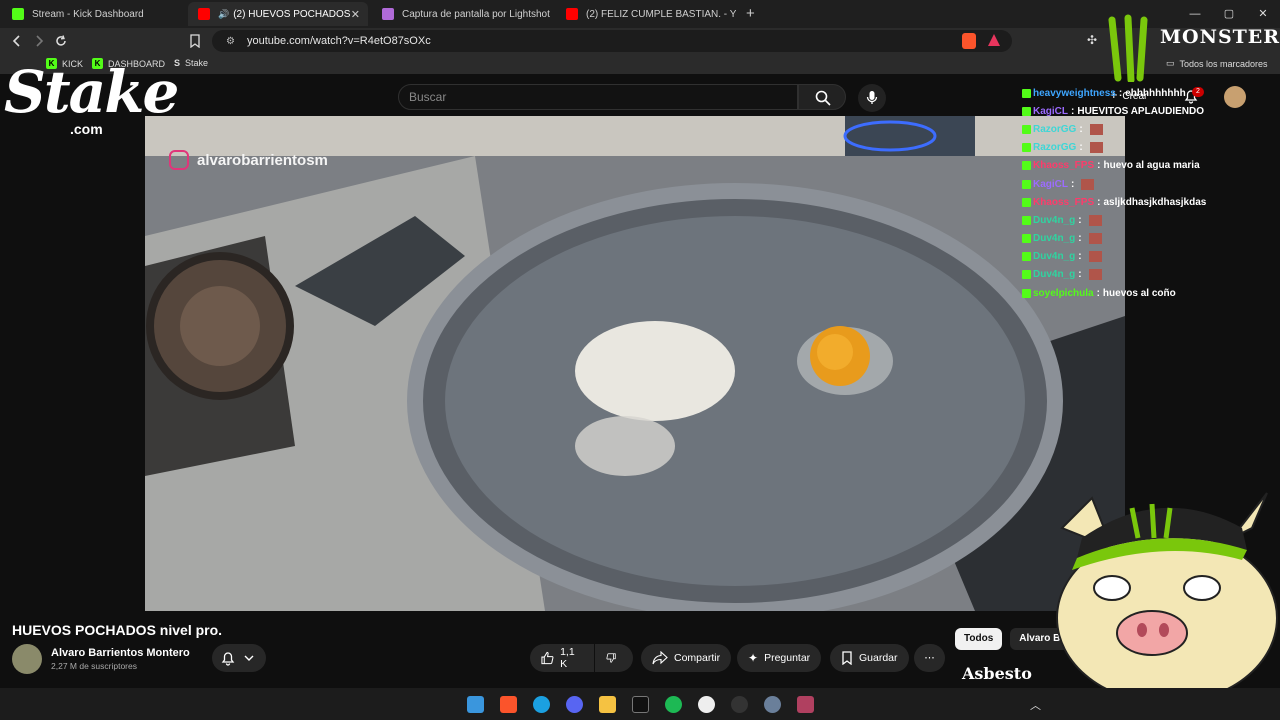 This screenshot has width=1280, height=720. I want to click on brave-shield-icon, so click(969, 41).